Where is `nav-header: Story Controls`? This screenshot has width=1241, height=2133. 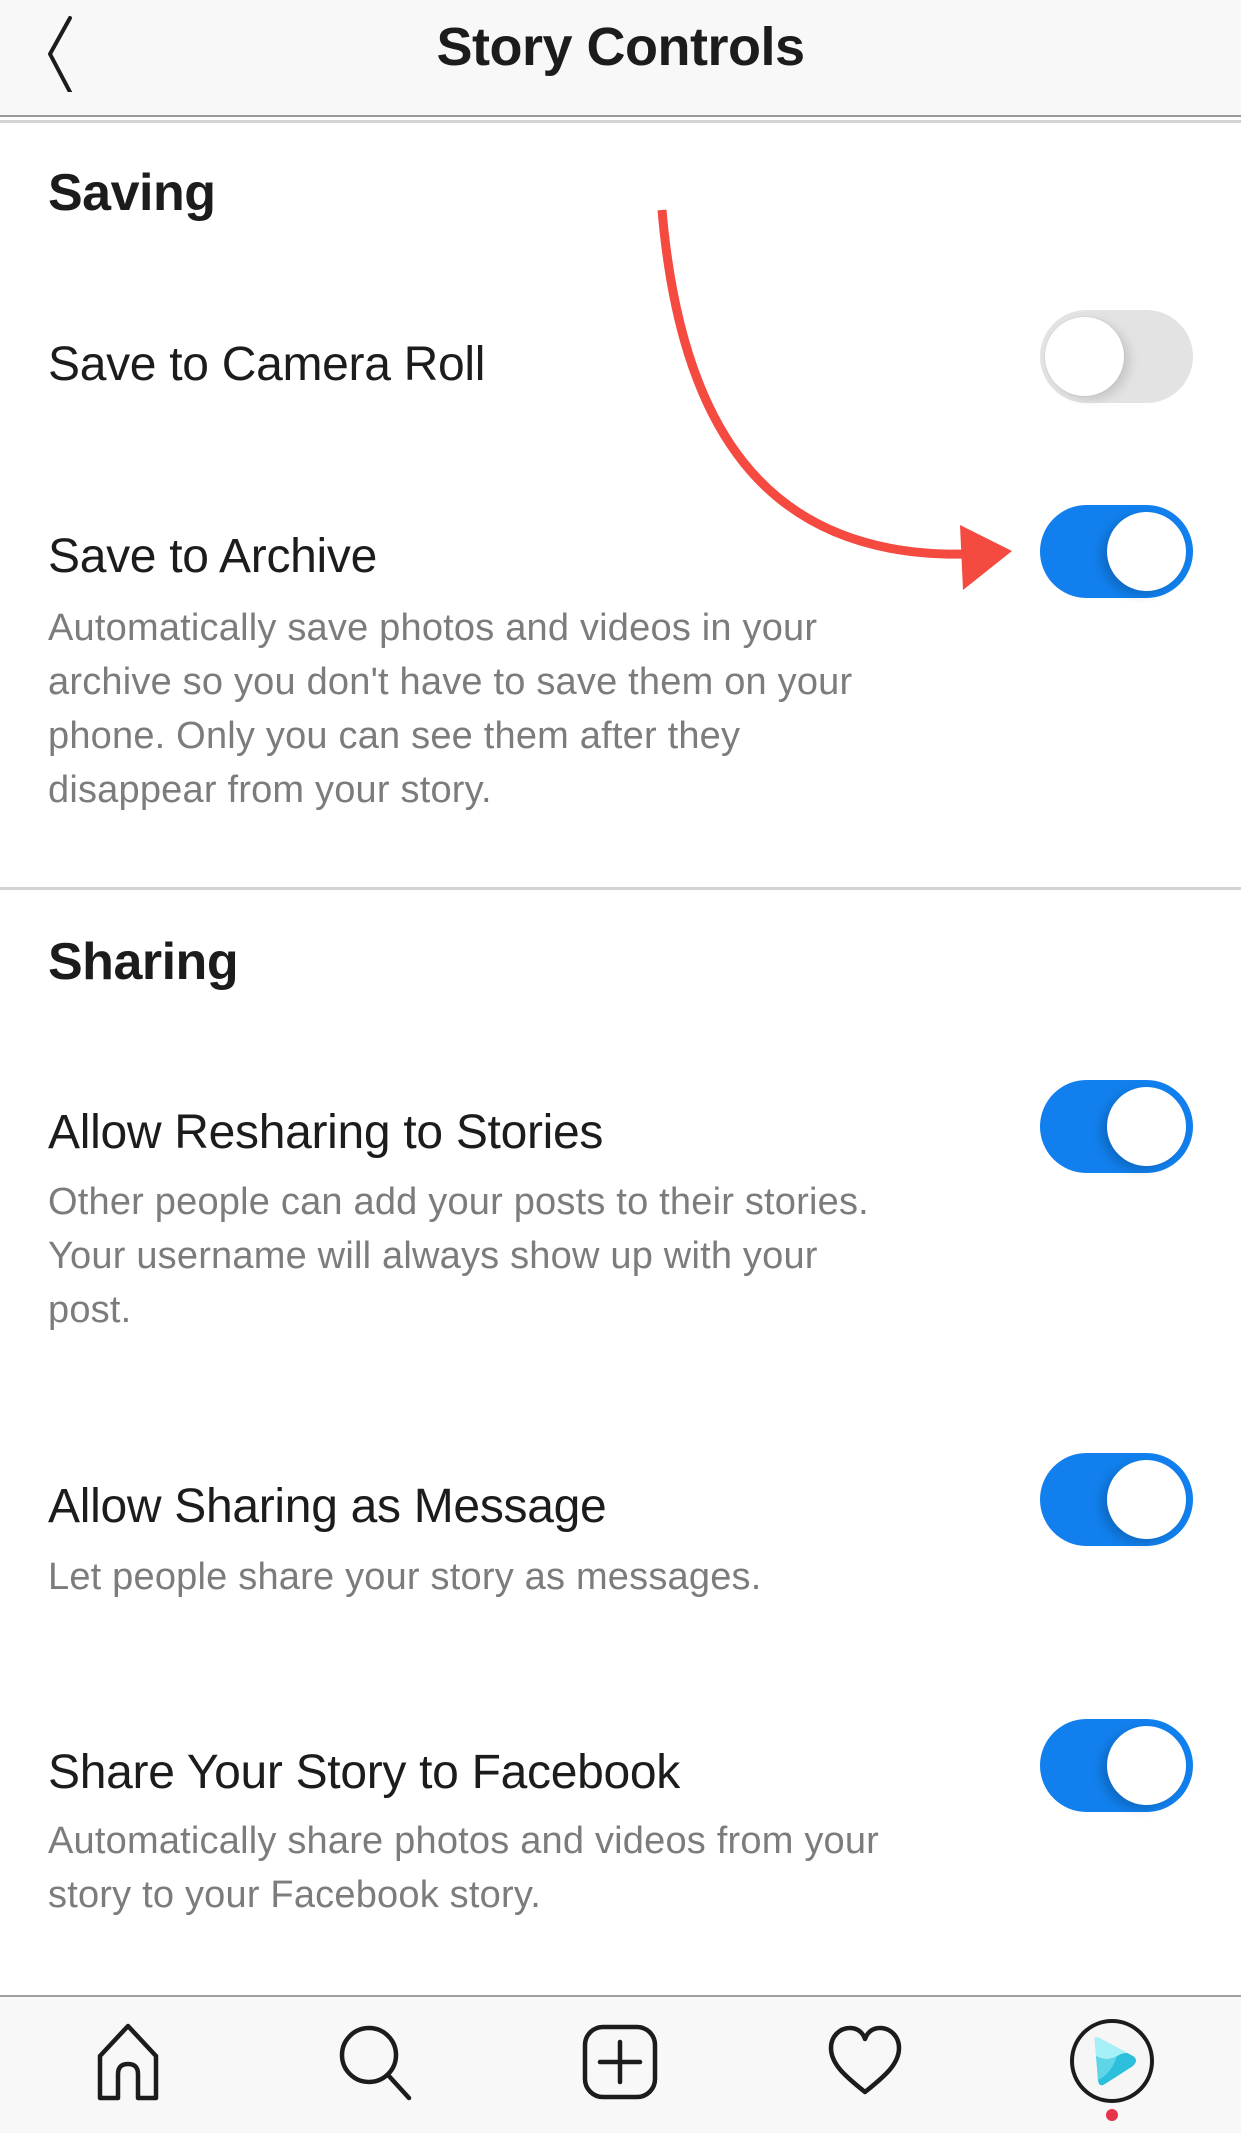
nav-header: Story Controls is located at coordinates (620, 58).